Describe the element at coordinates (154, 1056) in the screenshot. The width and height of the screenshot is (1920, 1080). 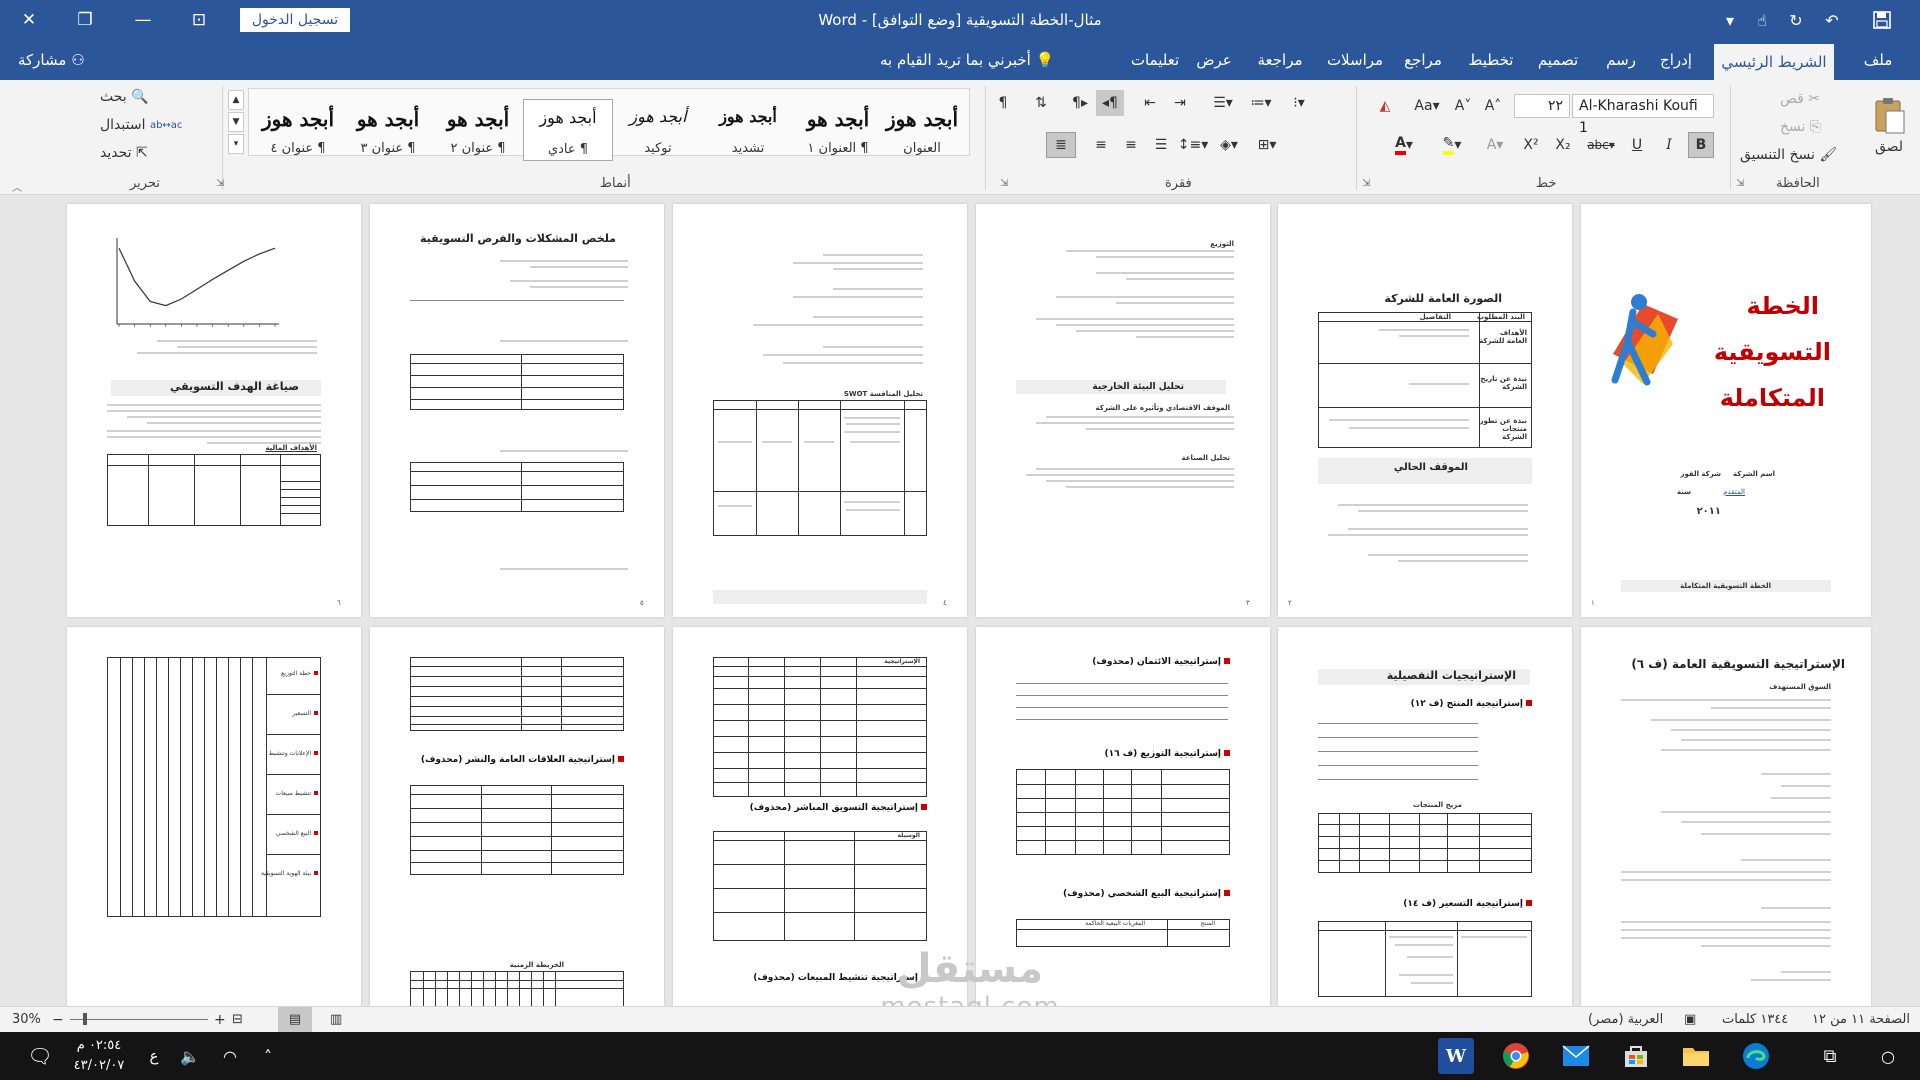
I see `input-language-button: ع` at that location.